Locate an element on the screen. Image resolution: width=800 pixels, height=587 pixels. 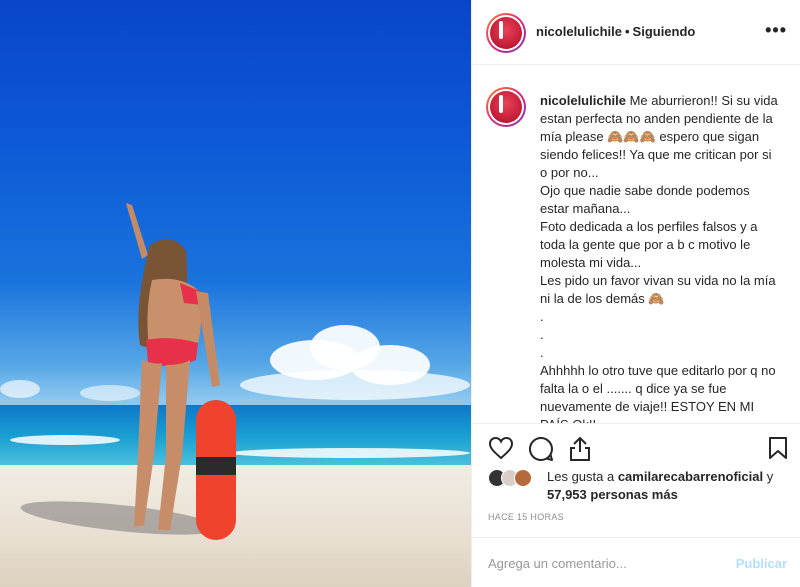
header-text: nicolelulichile • Siguiendo is located at coordinates (615, 31).